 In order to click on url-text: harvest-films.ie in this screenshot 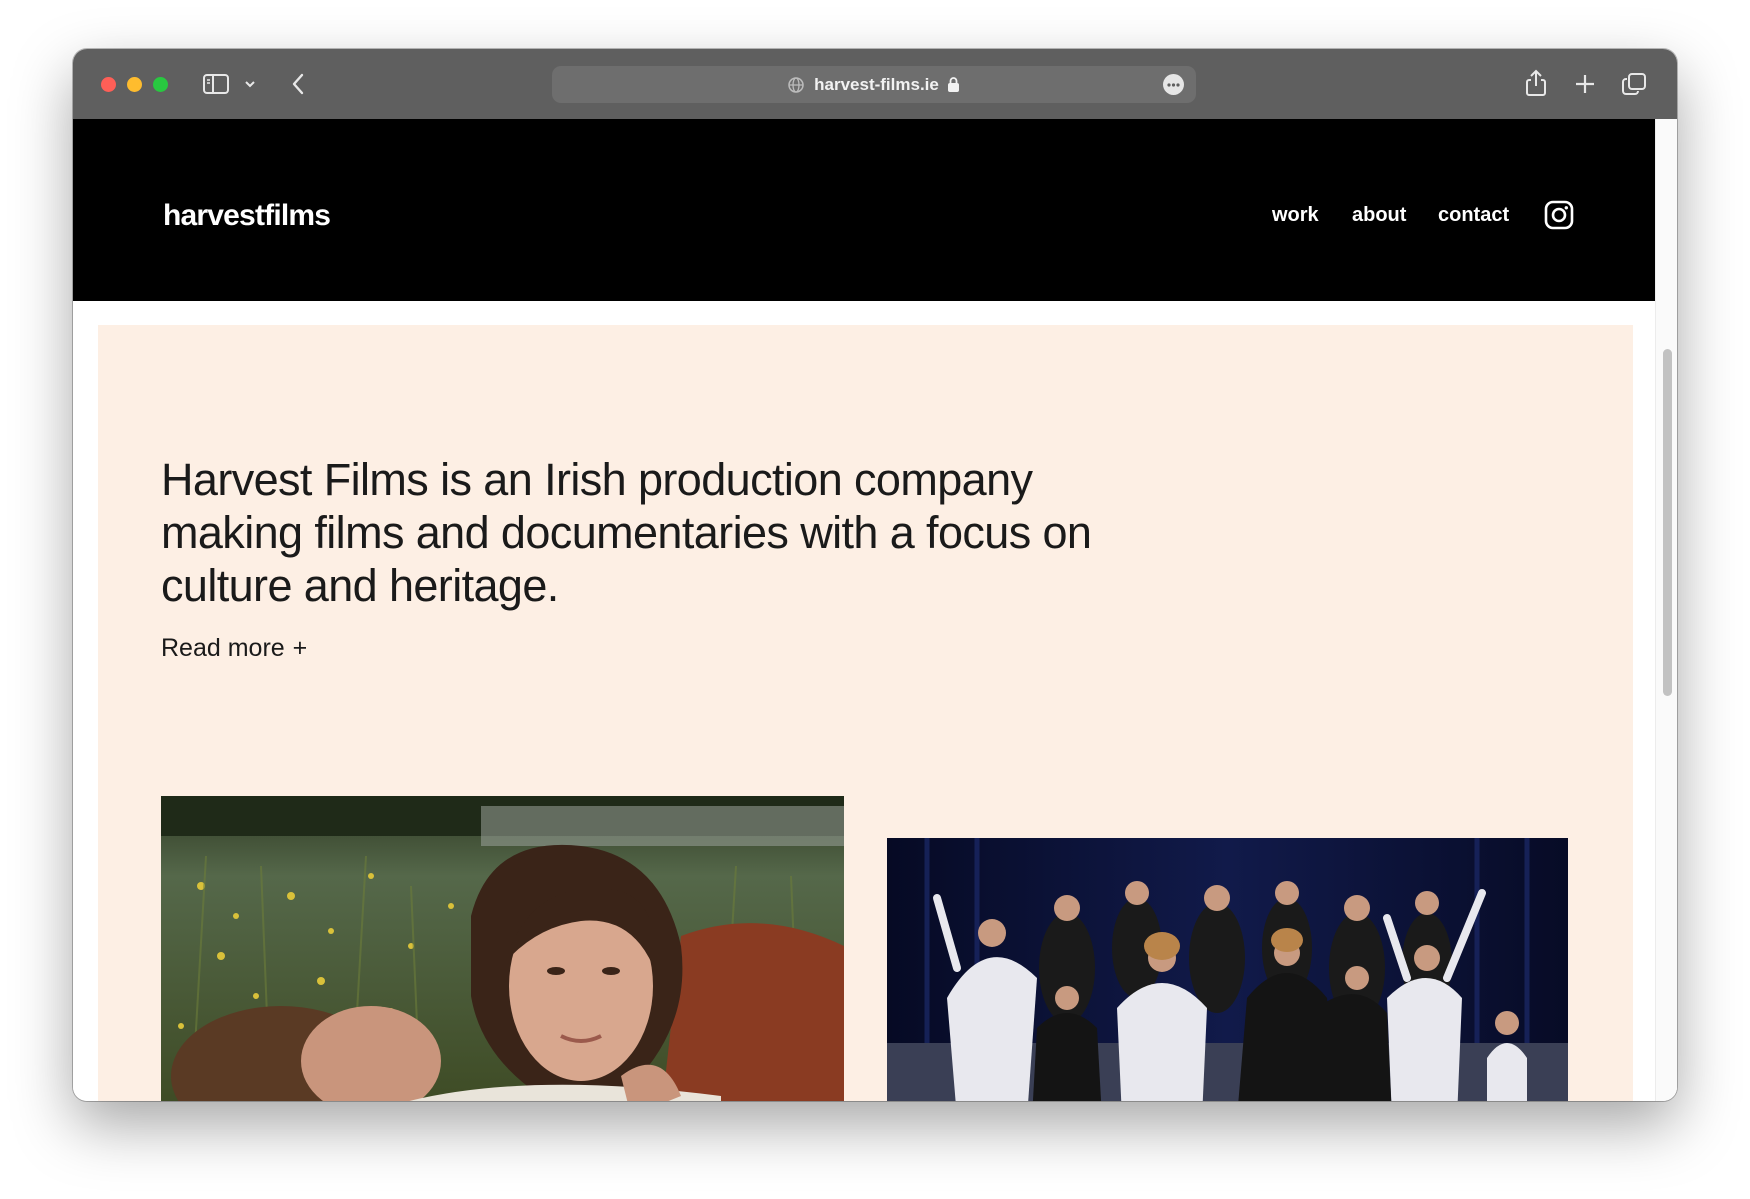, I will do `click(876, 84)`.